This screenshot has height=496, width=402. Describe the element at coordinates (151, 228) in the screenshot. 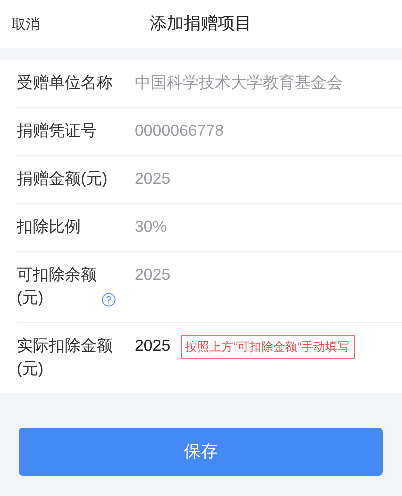

I see `field-value: 30%` at that location.